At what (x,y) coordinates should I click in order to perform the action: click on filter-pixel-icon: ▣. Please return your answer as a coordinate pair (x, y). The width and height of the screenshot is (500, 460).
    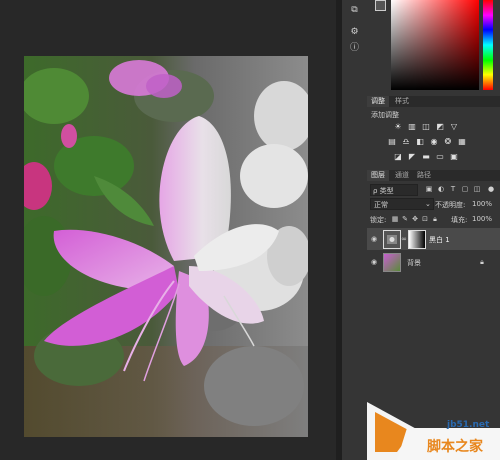
    Looking at the image, I should click on (429, 189).